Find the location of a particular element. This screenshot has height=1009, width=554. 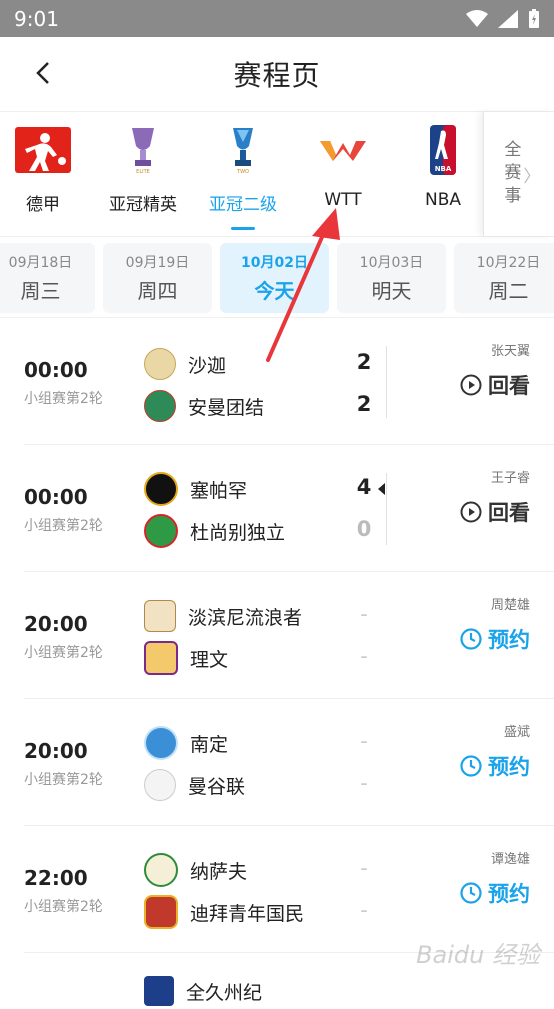

status-bar: 9:01 is located at coordinates (277, 18).